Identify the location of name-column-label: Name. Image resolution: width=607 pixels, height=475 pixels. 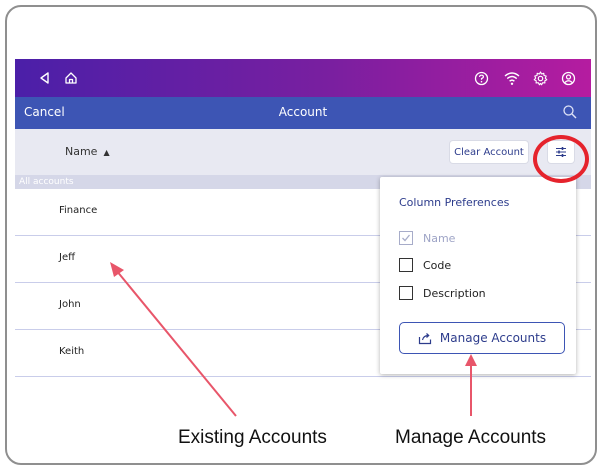
(81, 151).